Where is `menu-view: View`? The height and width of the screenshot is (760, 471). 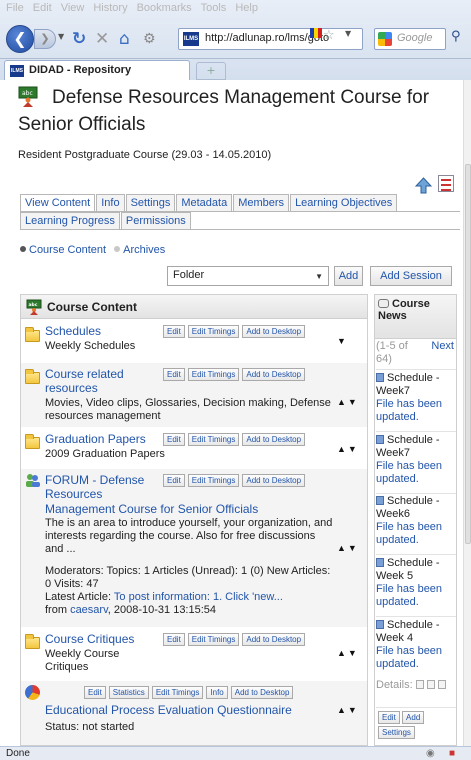
menu-view: View is located at coordinates (73, 10).